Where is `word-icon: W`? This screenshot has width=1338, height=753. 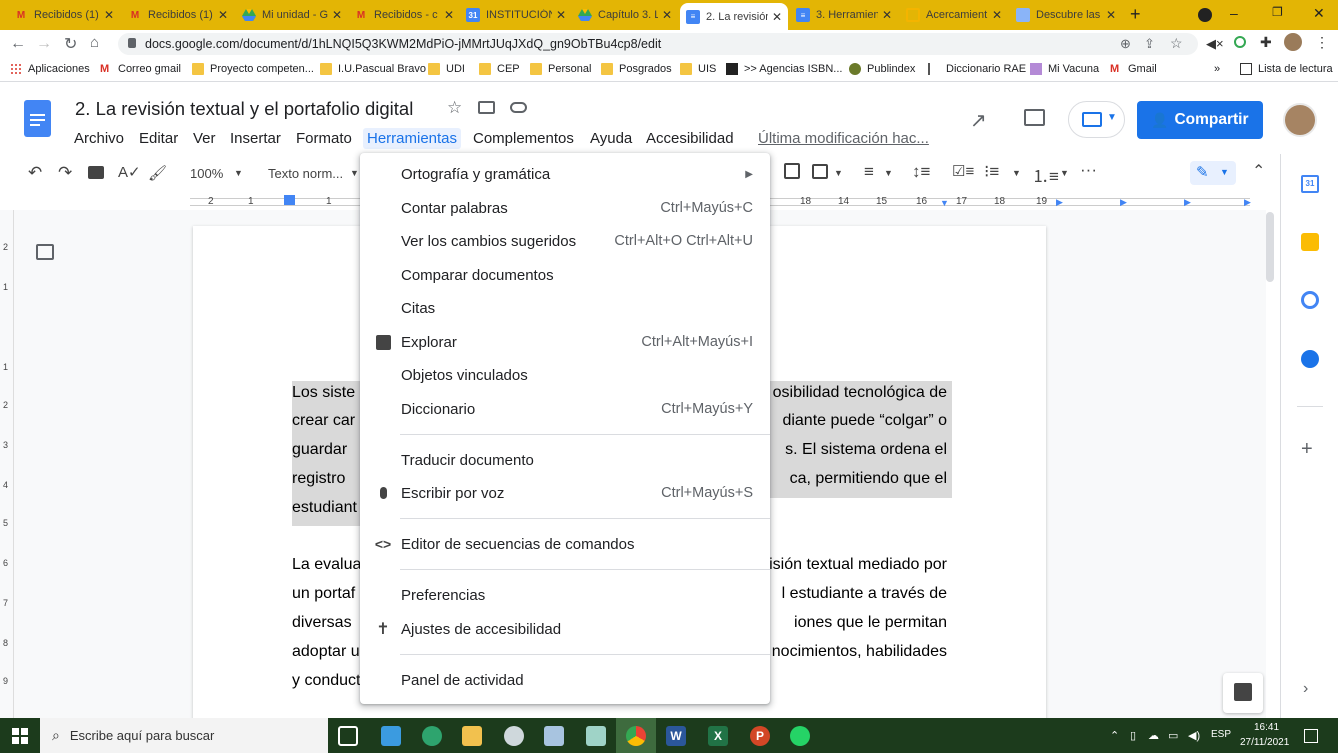
word-icon: W is located at coordinates (676, 736).